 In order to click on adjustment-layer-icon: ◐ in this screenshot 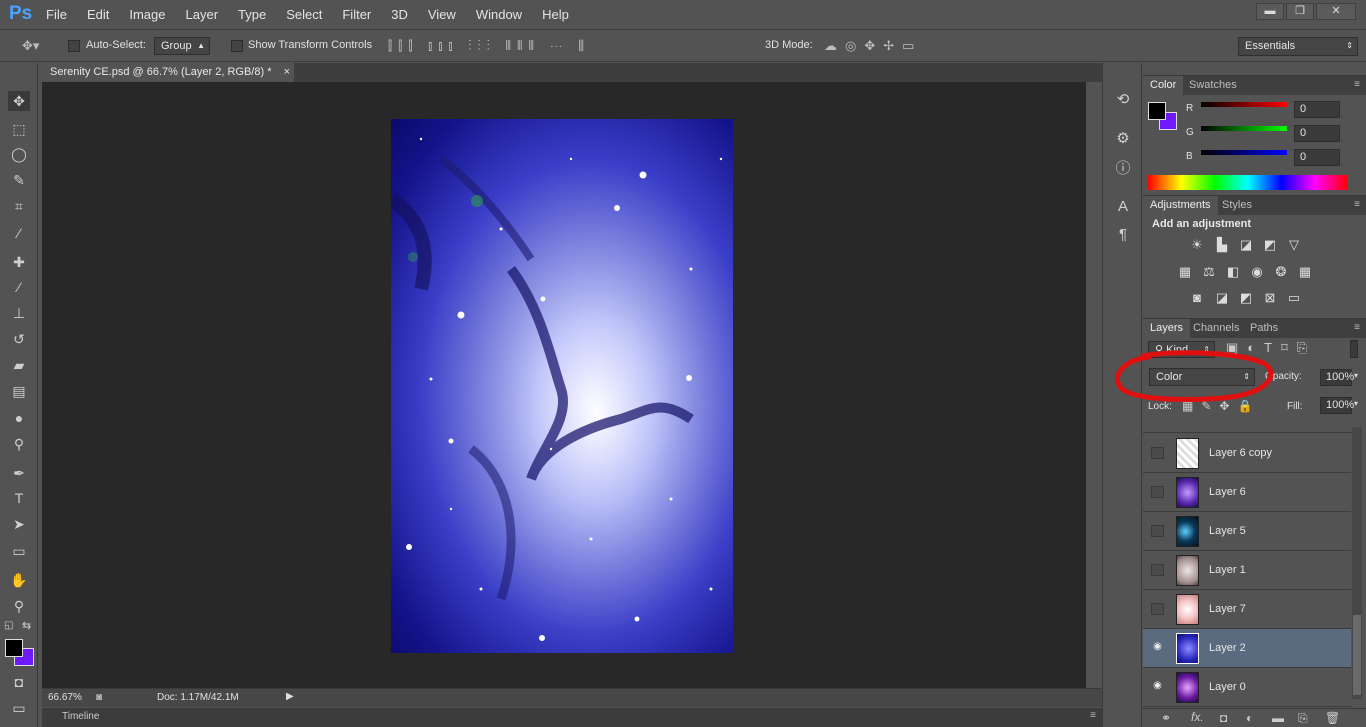, I will do `click(1249, 718)`.